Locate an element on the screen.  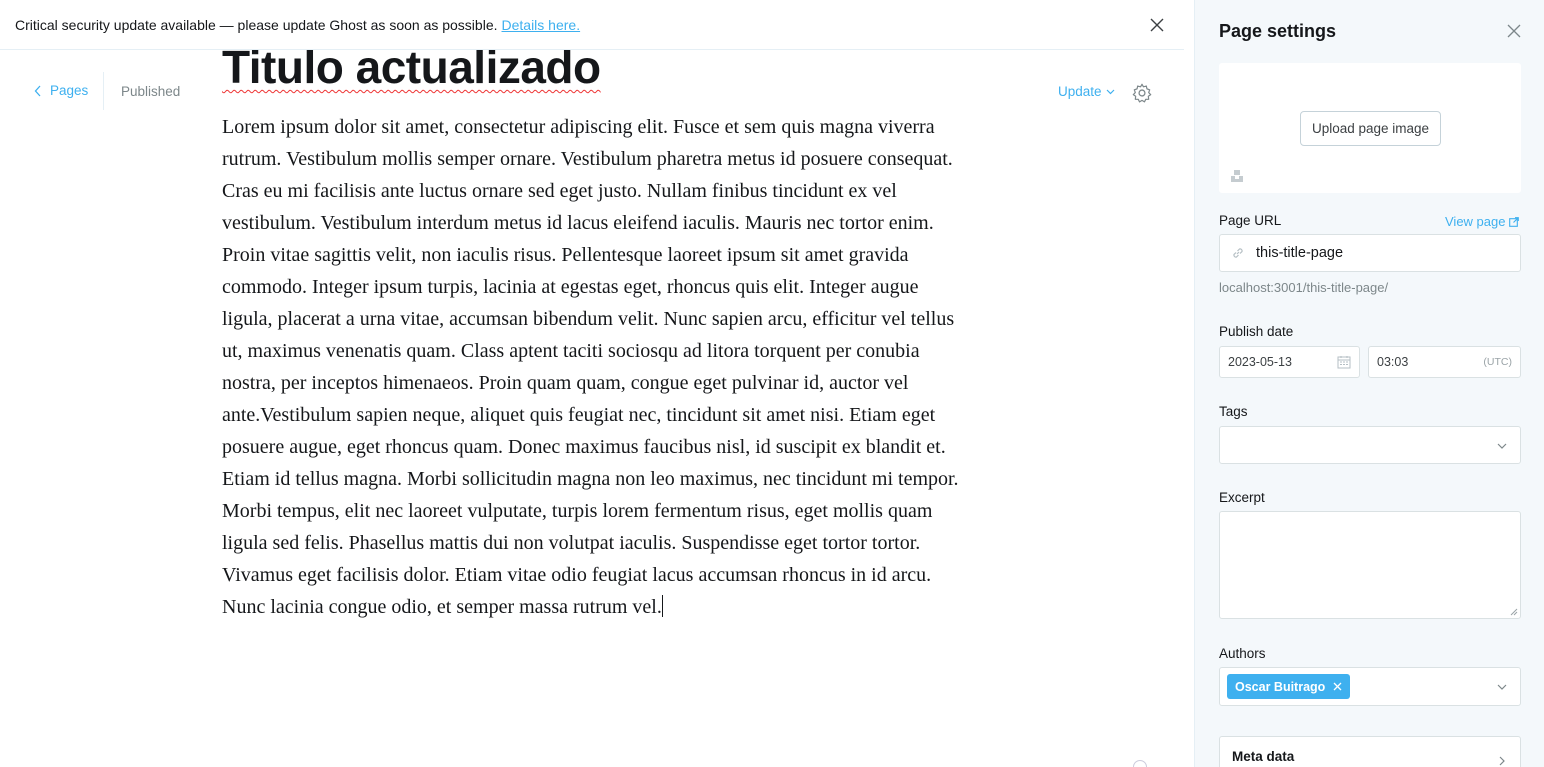
chevron-right-icon is located at coordinates (1502, 761).